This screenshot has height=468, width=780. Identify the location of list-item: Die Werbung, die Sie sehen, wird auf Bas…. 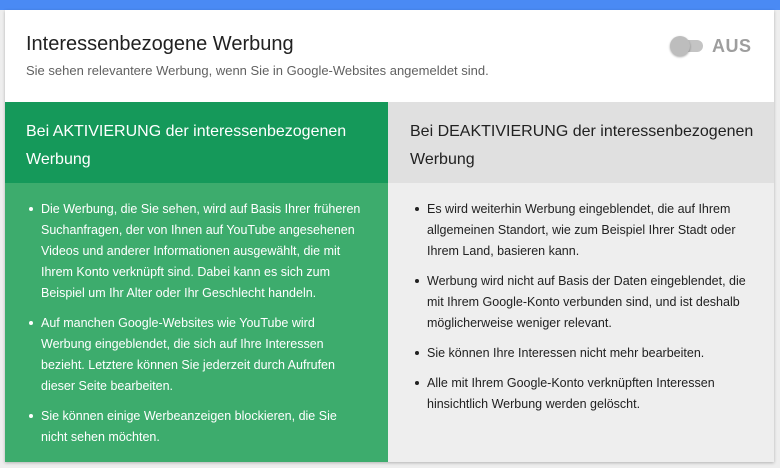
(196, 251).